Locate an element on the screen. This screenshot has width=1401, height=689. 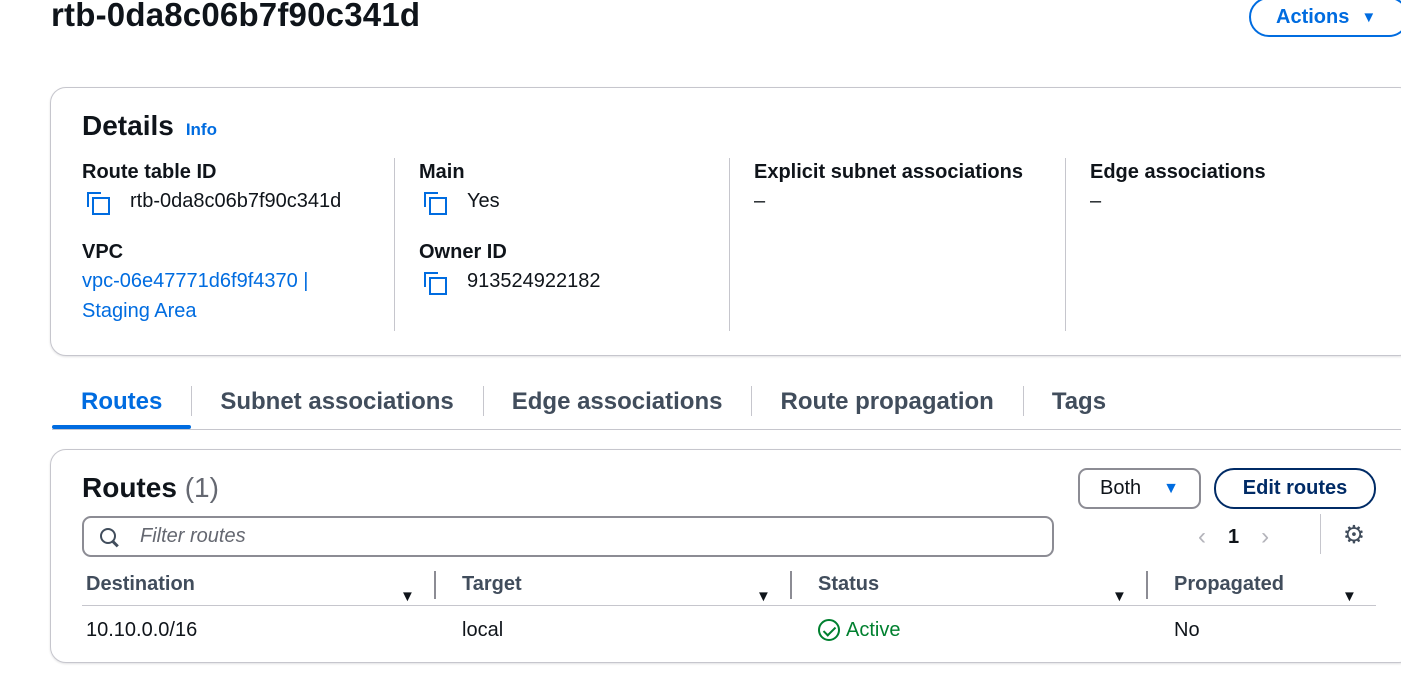
column-header-label: Status is located at coordinates (849, 584).